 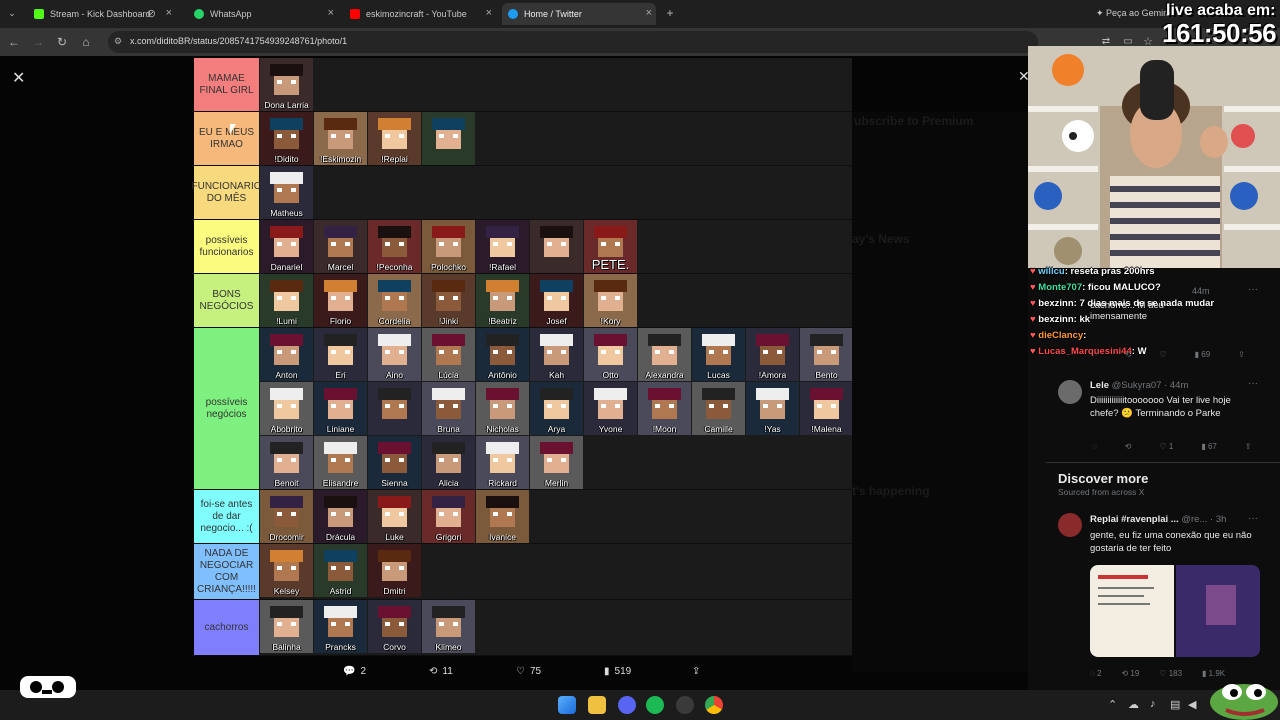 What do you see at coordinates (670, 13) in the screenshot?
I see `new-tab-icon: +` at bounding box center [670, 13].